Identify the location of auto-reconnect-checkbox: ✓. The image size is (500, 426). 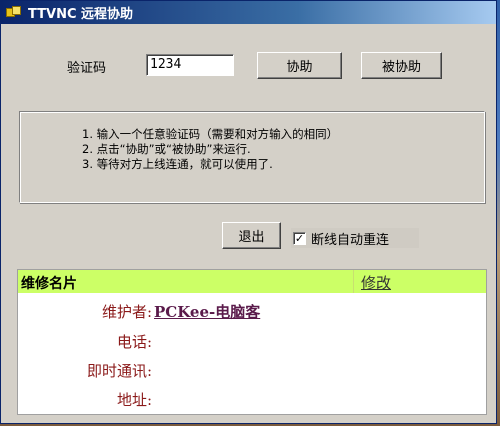
(299, 238).